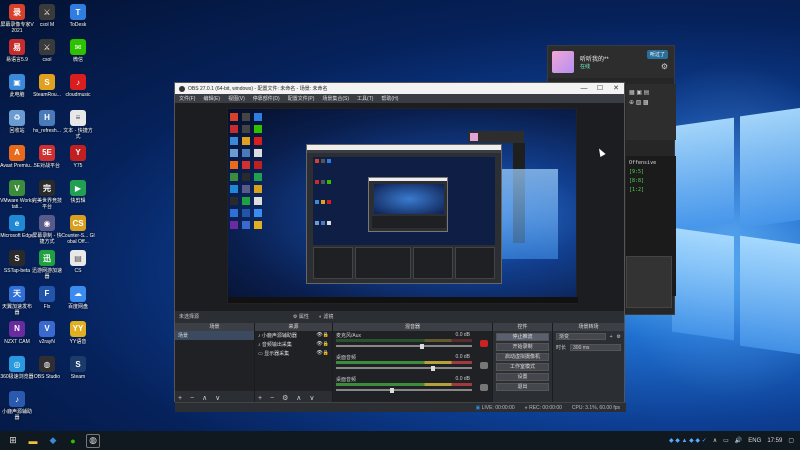  I want to click on notification-icon: ▢, so click(791, 440).